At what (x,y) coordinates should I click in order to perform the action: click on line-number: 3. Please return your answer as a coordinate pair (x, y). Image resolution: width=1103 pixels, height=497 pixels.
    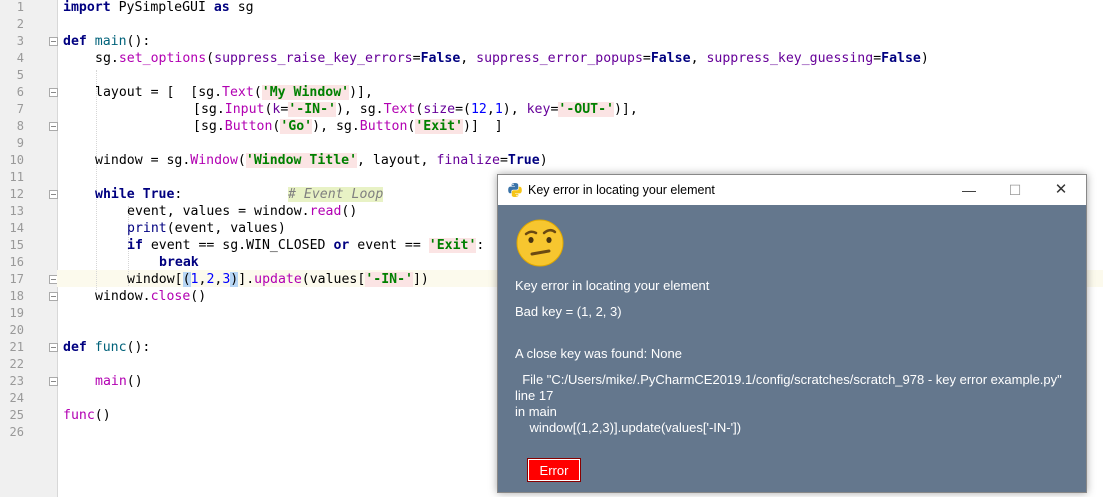
    Looking at the image, I should click on (20, 41).